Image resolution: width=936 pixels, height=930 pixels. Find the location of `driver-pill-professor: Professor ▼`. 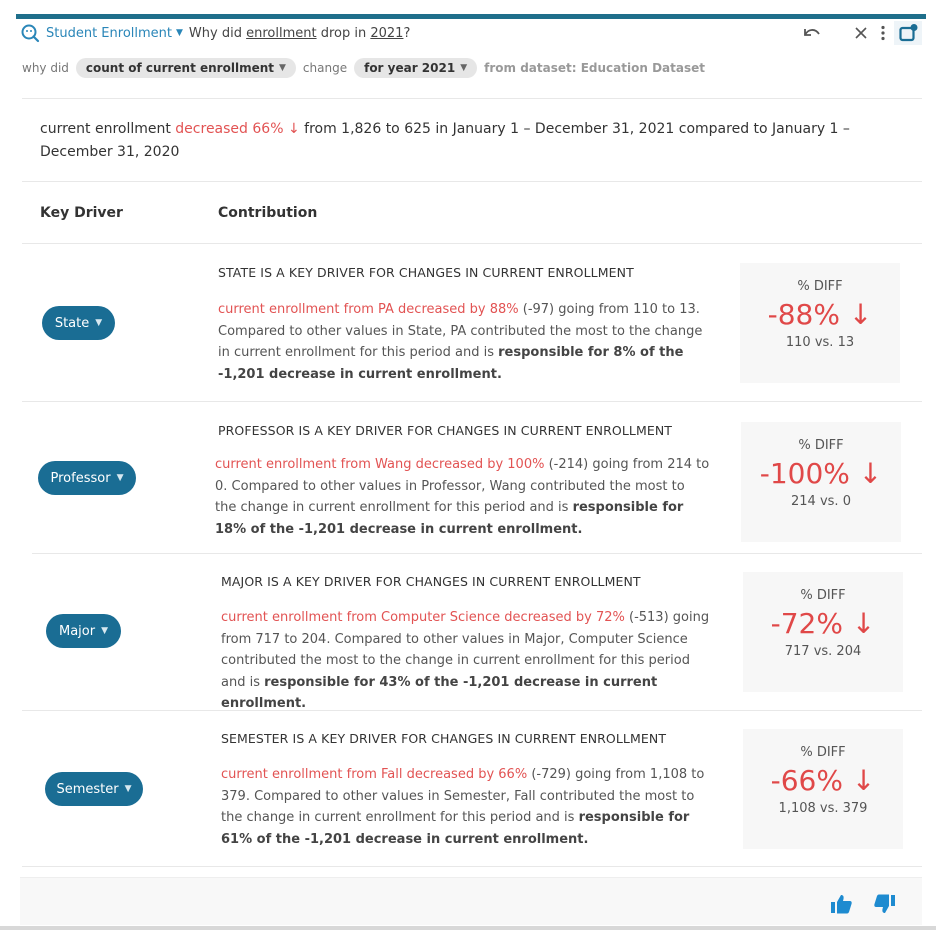

driver-pill-professor: Professor ▼ is located at coordinates (87, 478).